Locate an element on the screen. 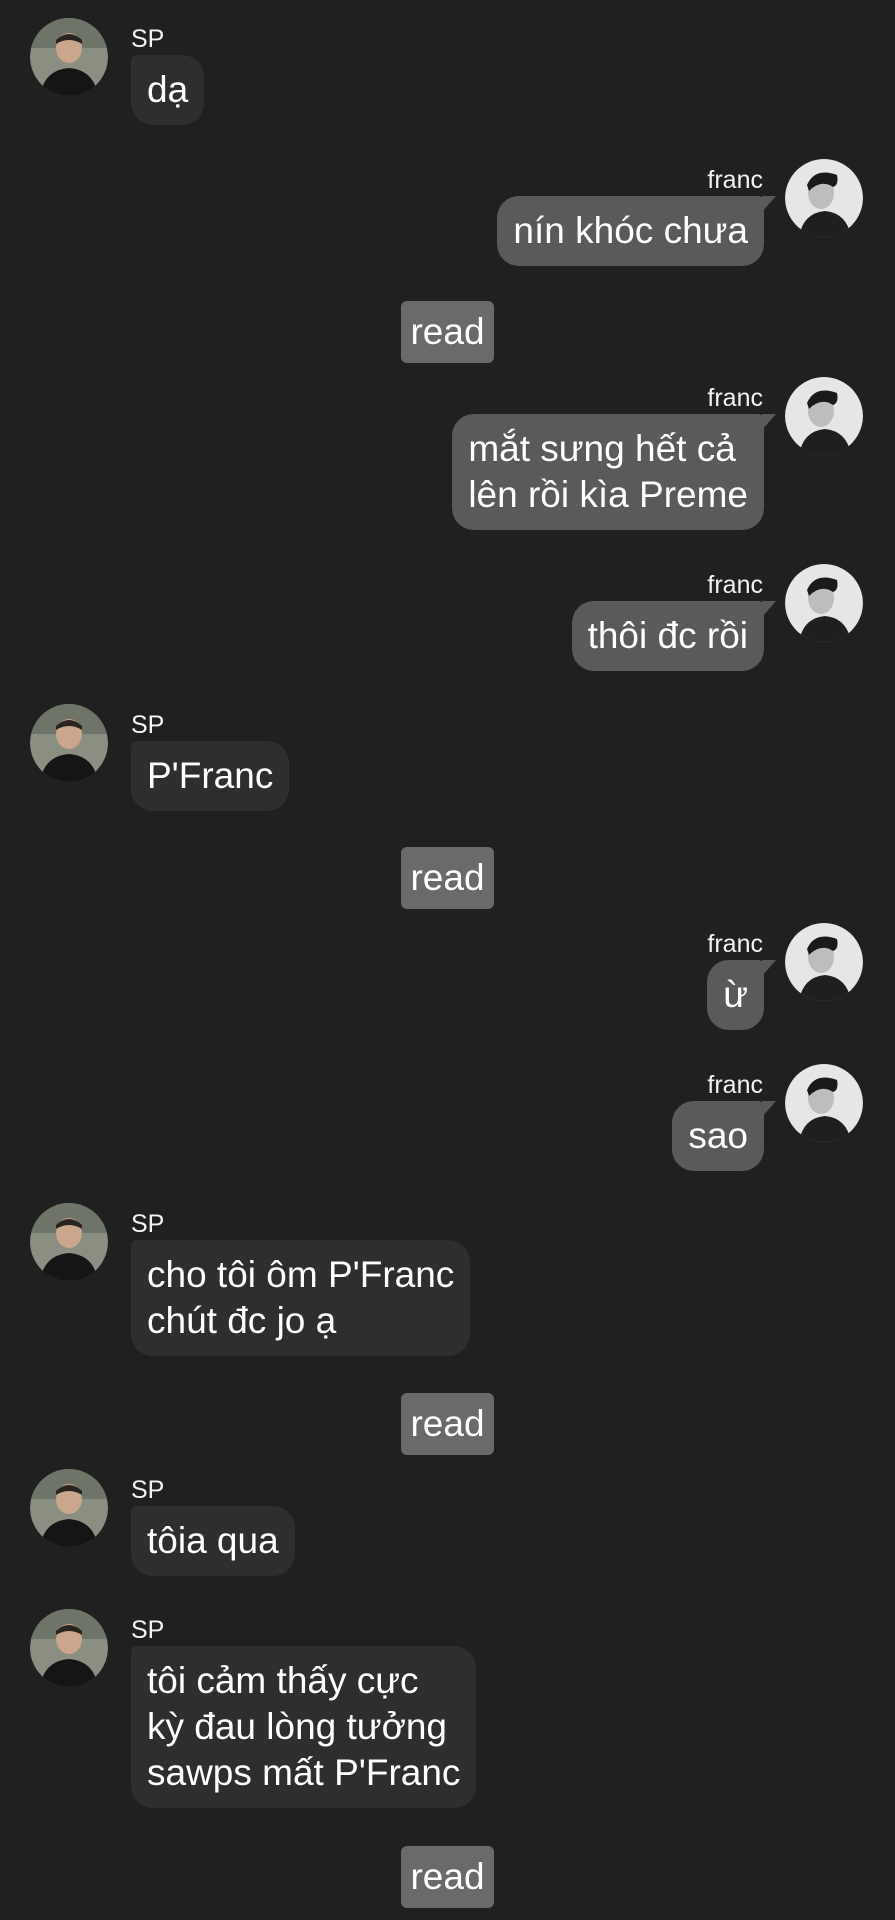  incoming-message-bubble: cho tôi ôm P'Franc chút đc jo ạ is located at coordinates (301, 1298).